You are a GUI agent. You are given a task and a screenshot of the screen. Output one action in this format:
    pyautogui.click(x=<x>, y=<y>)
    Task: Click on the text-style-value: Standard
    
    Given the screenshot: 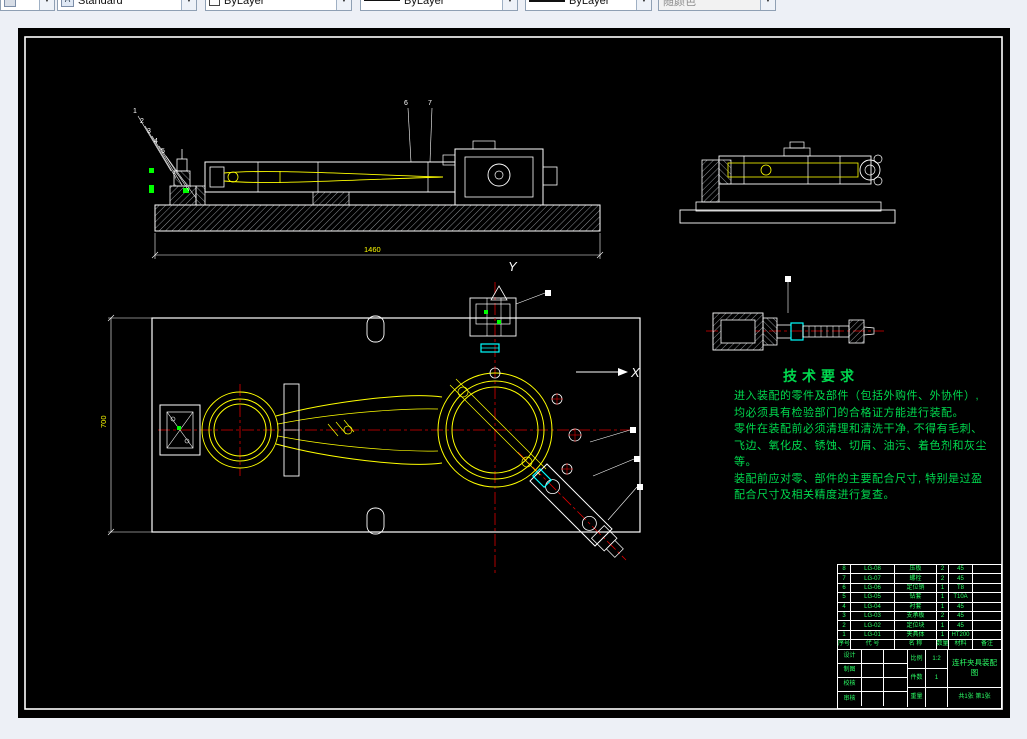 What is the action you would take?
    pyautogui.click(x=100, y=3)
    